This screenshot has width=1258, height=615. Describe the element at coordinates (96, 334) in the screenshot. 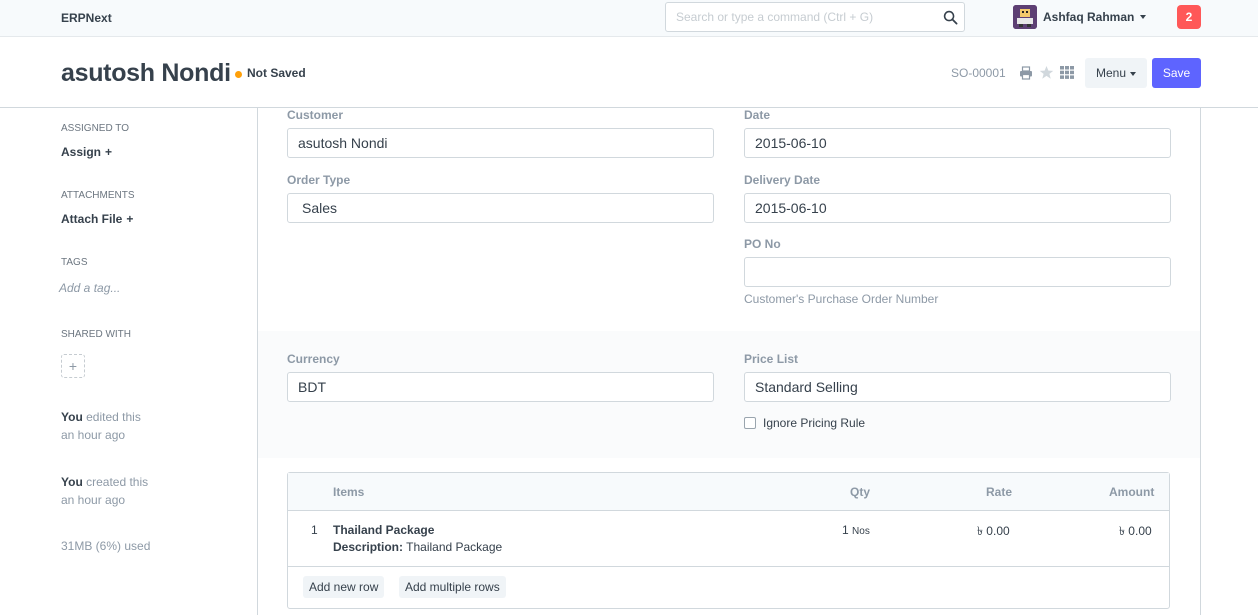

I see `shared-with-label: SHARED WITH` at that location.